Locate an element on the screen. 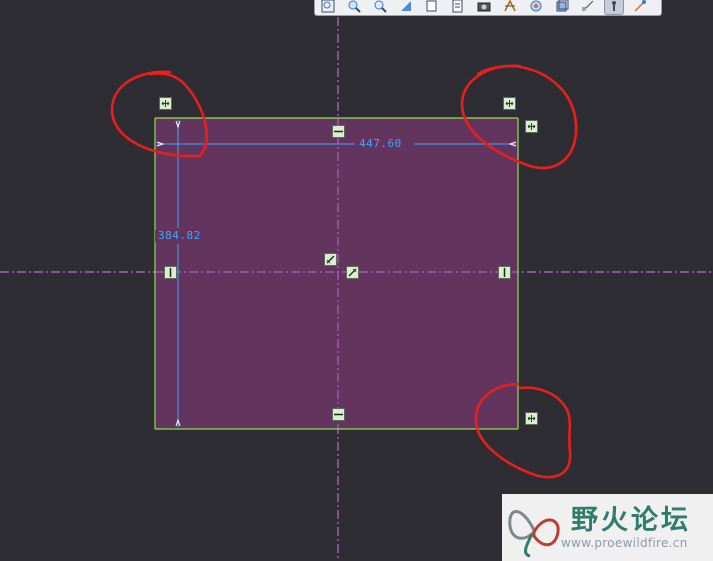  display-style-icon is located at coordinates (562, 6).